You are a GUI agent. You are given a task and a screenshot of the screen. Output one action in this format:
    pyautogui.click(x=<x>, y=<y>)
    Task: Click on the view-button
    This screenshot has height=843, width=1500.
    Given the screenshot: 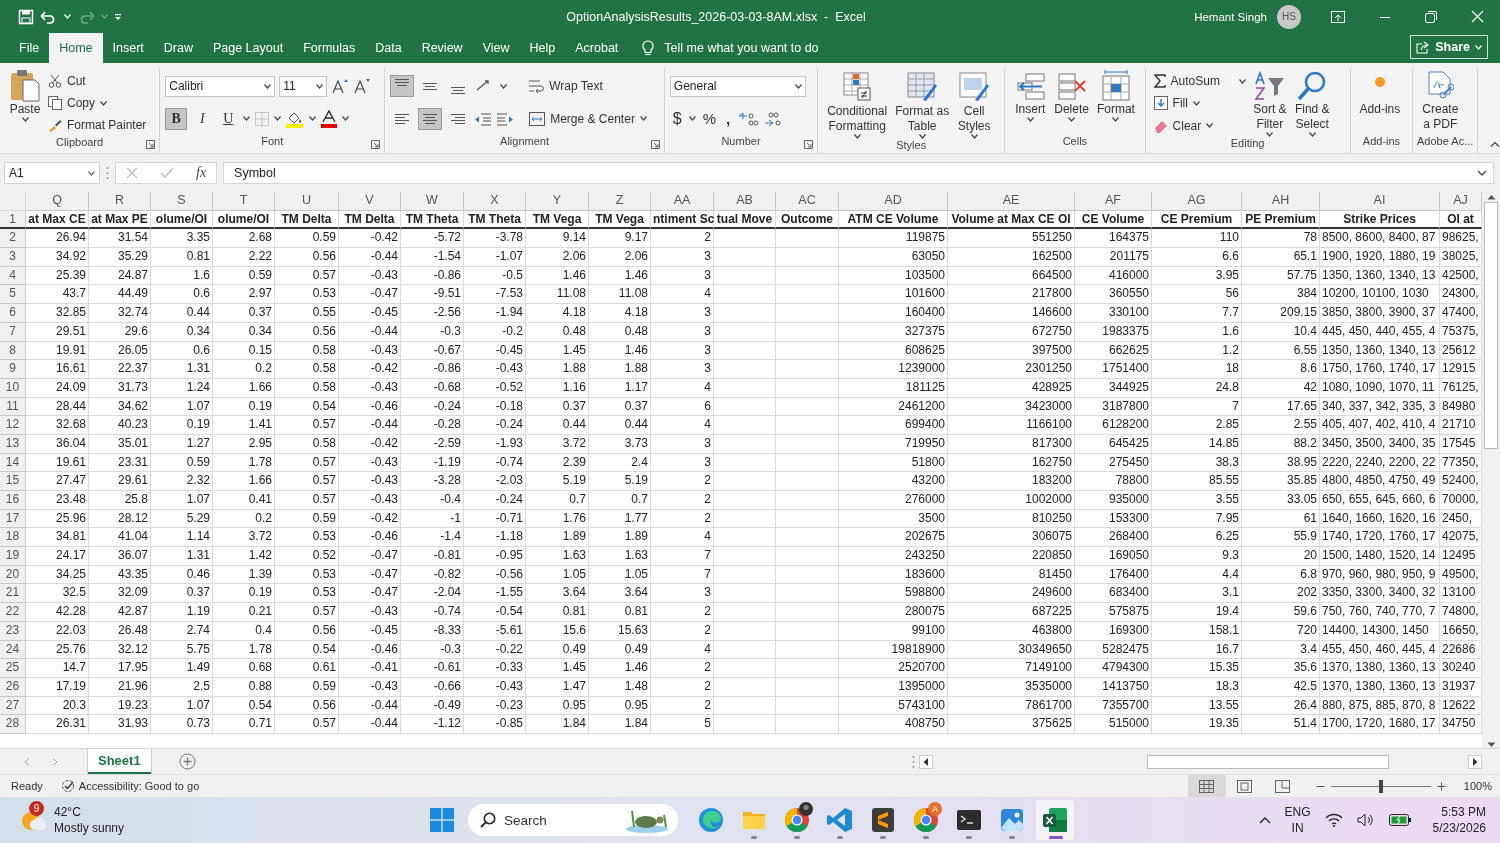 What is the action you would take?
    pyautogui.click(x=1206, y=786)
    